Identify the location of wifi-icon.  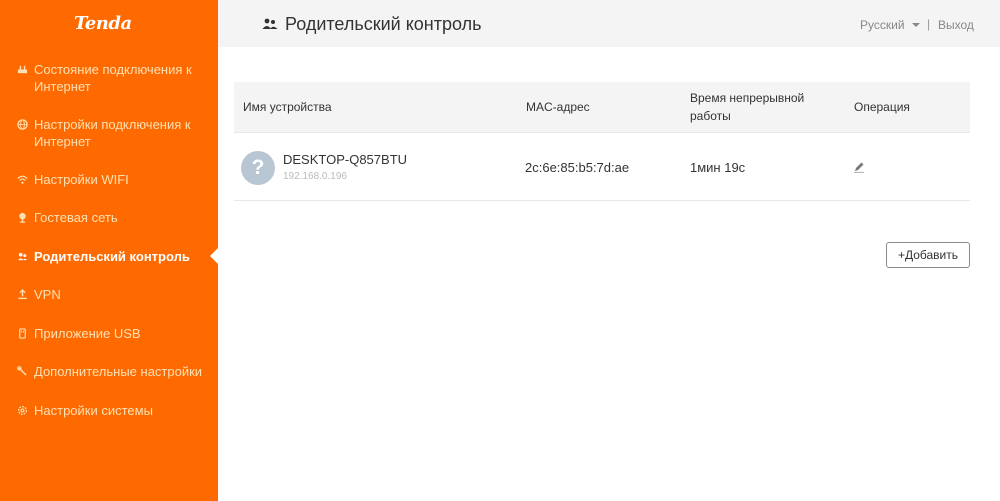
(22, 179).